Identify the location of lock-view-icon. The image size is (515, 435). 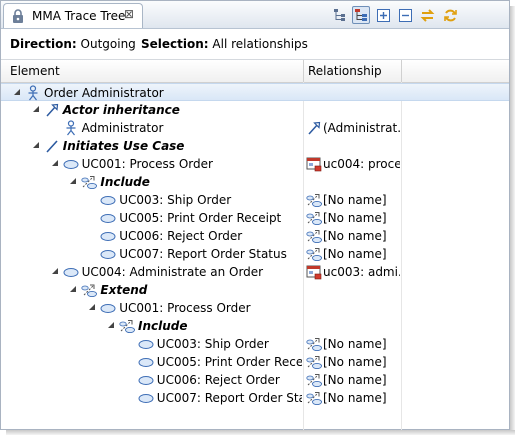
(18, 16).